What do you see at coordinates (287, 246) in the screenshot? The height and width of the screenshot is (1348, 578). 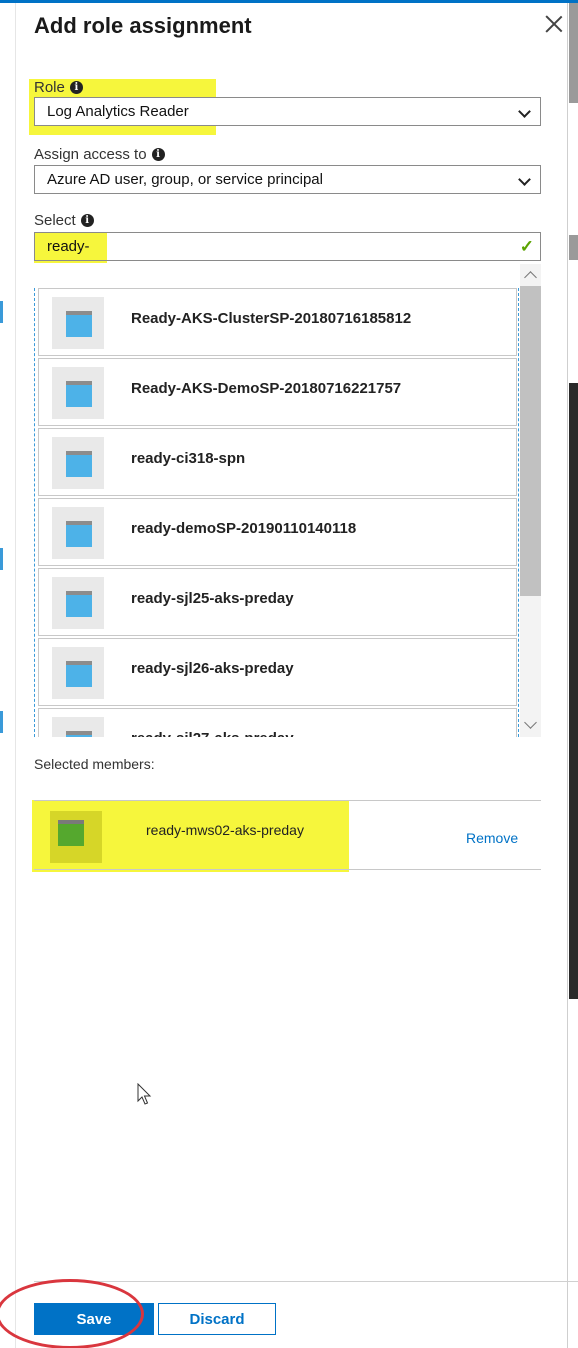 I see `search-input: ready- ✓` at bounding box center [287, 246].